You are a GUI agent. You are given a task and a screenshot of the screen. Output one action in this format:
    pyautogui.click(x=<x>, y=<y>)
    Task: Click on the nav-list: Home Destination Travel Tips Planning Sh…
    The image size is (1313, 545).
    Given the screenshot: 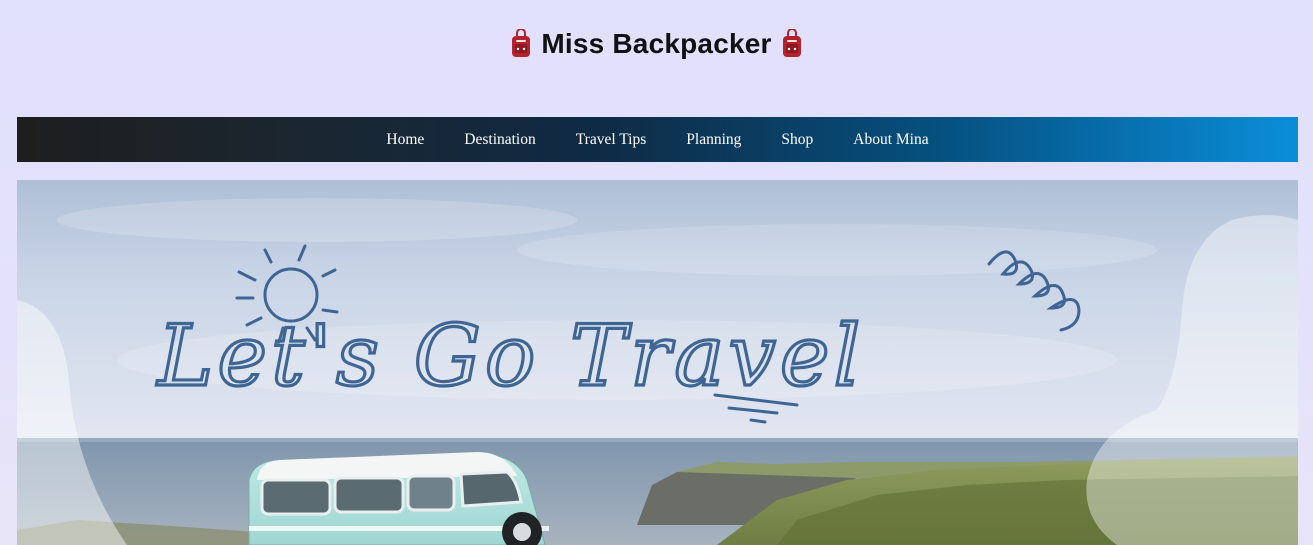 What is the action you would take?
    pyautogui.click(x=657, y=140)
    